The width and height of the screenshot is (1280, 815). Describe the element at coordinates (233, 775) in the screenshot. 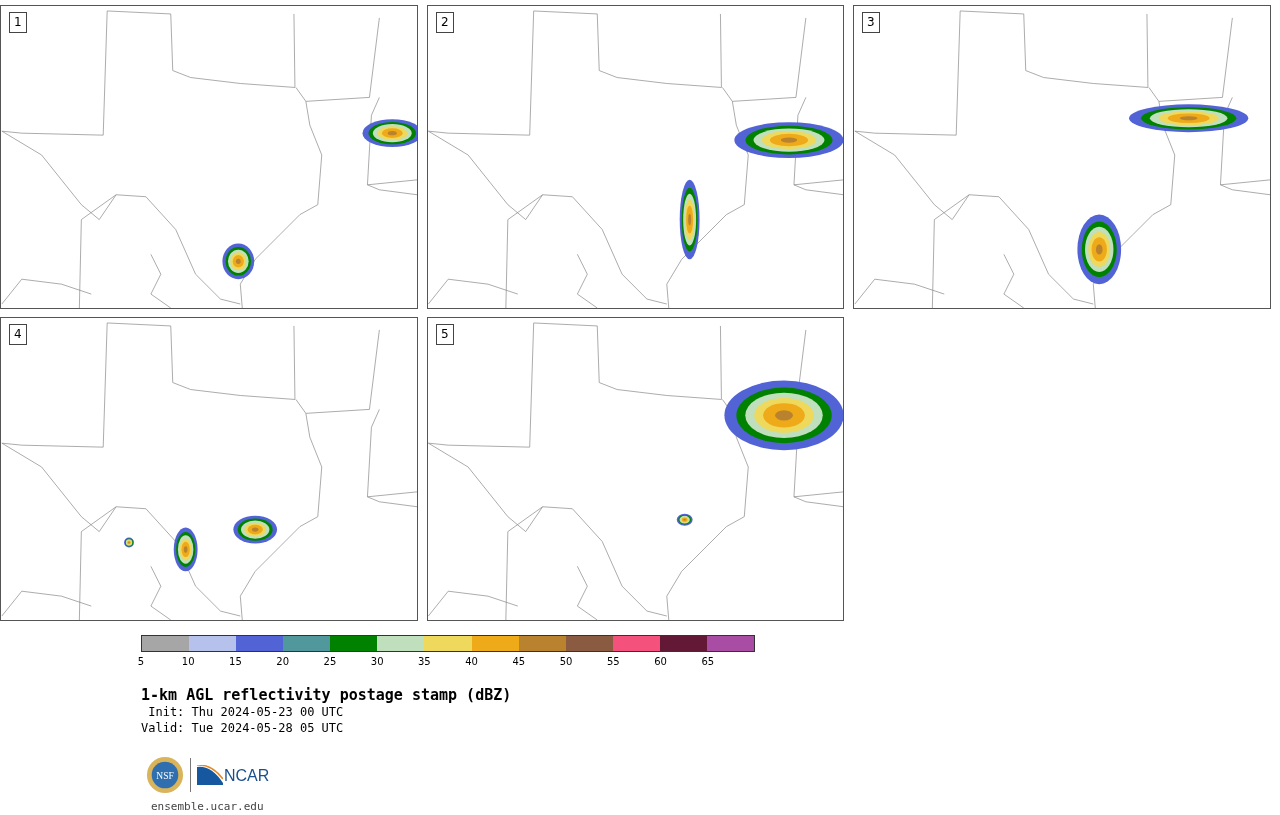

I see `ncar-logo: NCAR` at that location.